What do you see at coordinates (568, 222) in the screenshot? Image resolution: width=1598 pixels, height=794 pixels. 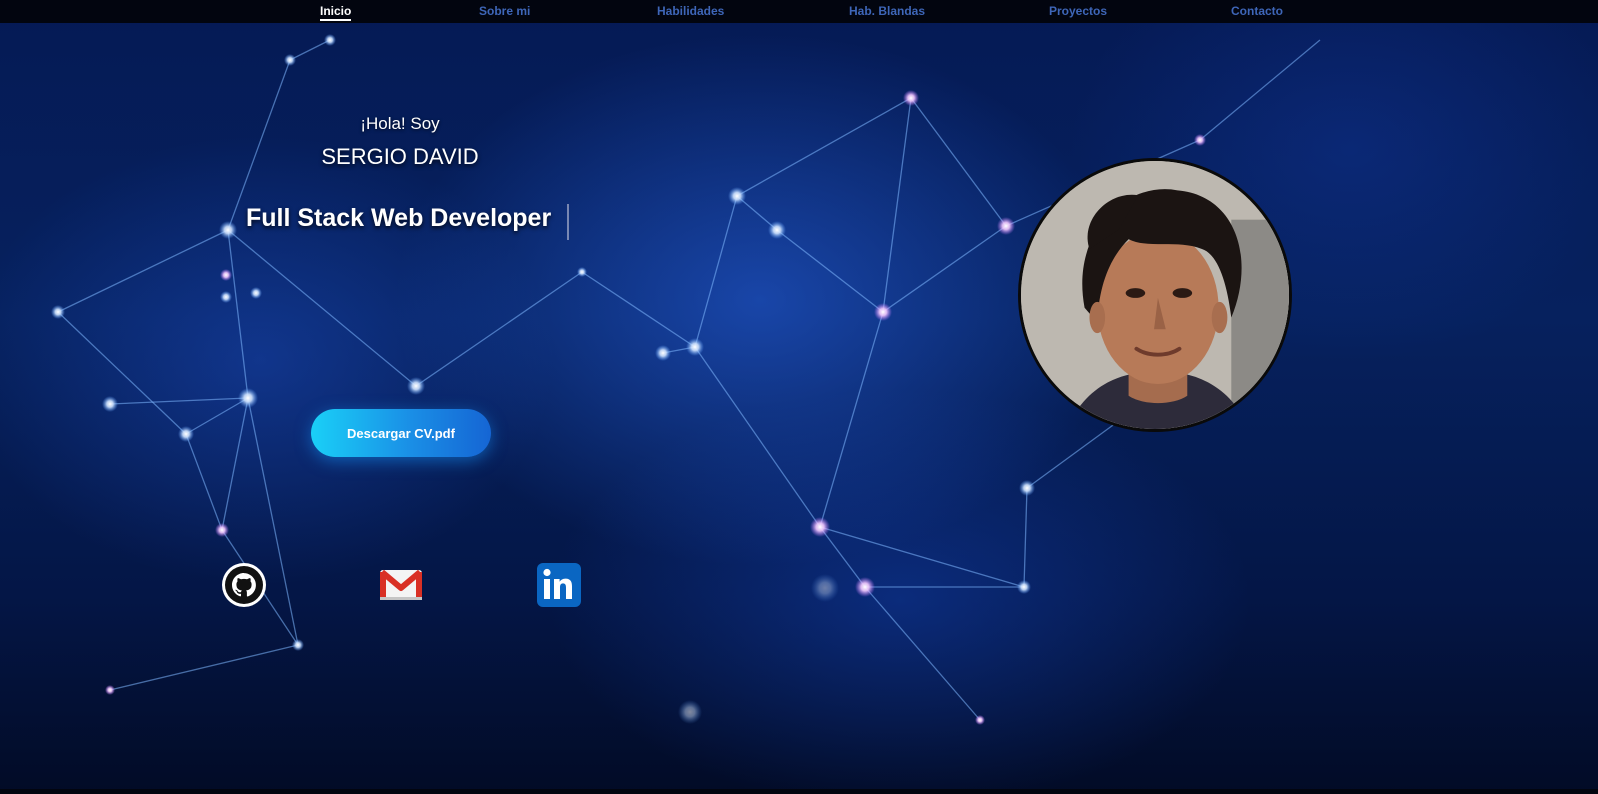 I see `typing-caret` at bounding box center [568, 222].